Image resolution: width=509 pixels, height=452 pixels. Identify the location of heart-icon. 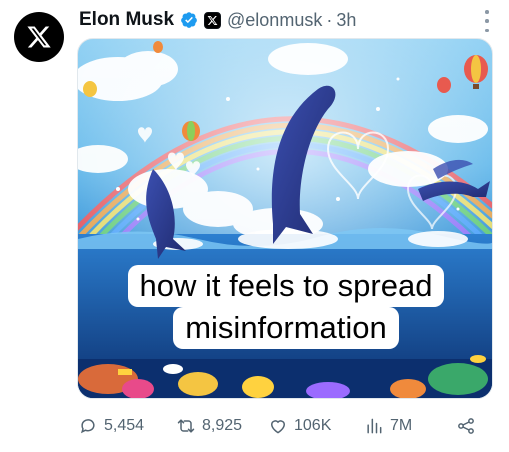
(278, 427).